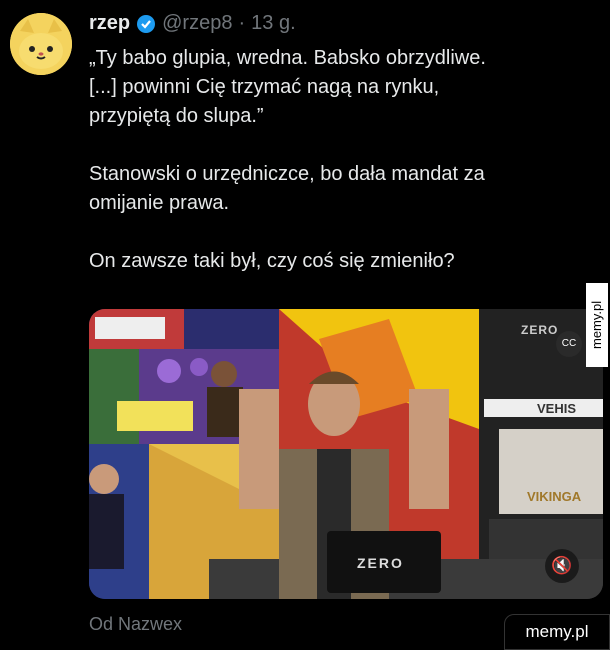 This screenshot has width=610, height=650. I want to click on speaker-muted-icon: 🔇, so click(562, 565).